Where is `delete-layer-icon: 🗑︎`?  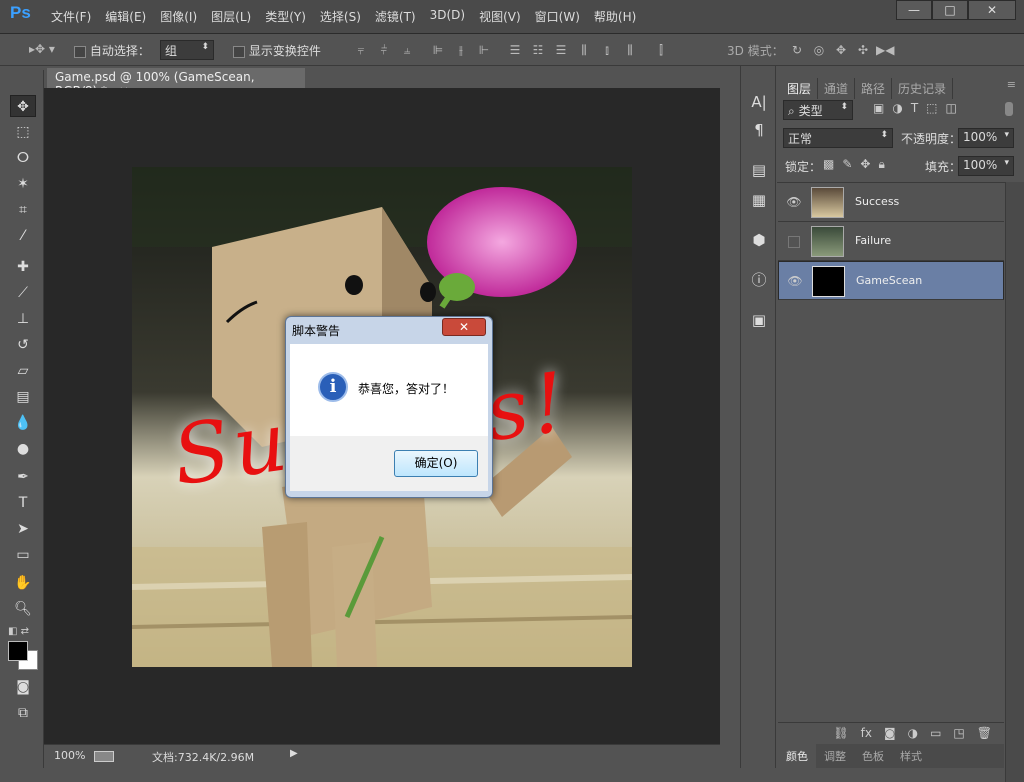
delete-layer-icon: 🗑︎ is located at coordinates (984, 733).